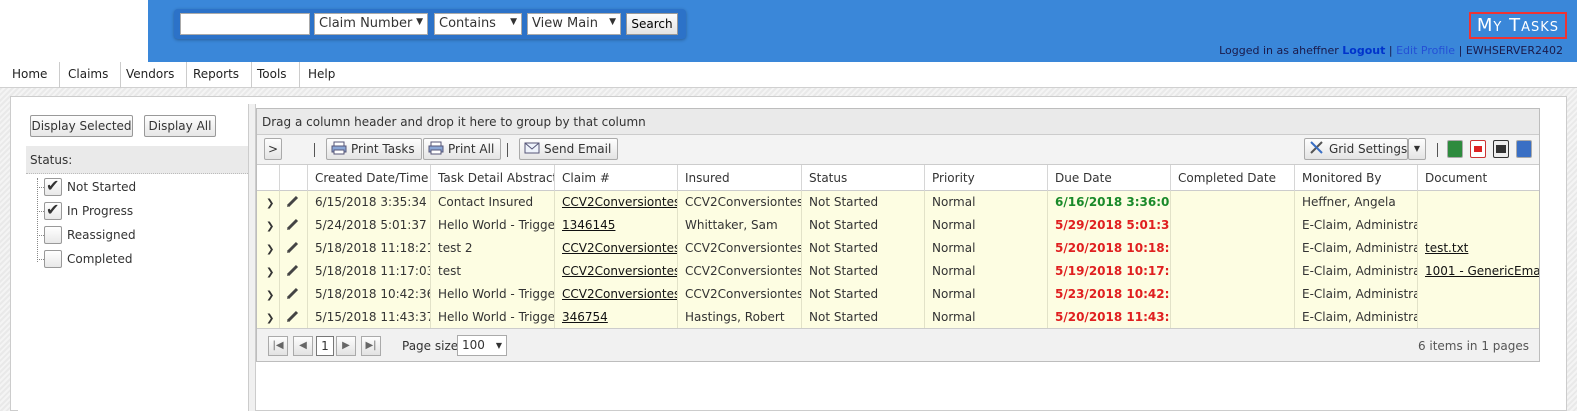  I want to click on checkbox-in-progress, so click(53, 210).